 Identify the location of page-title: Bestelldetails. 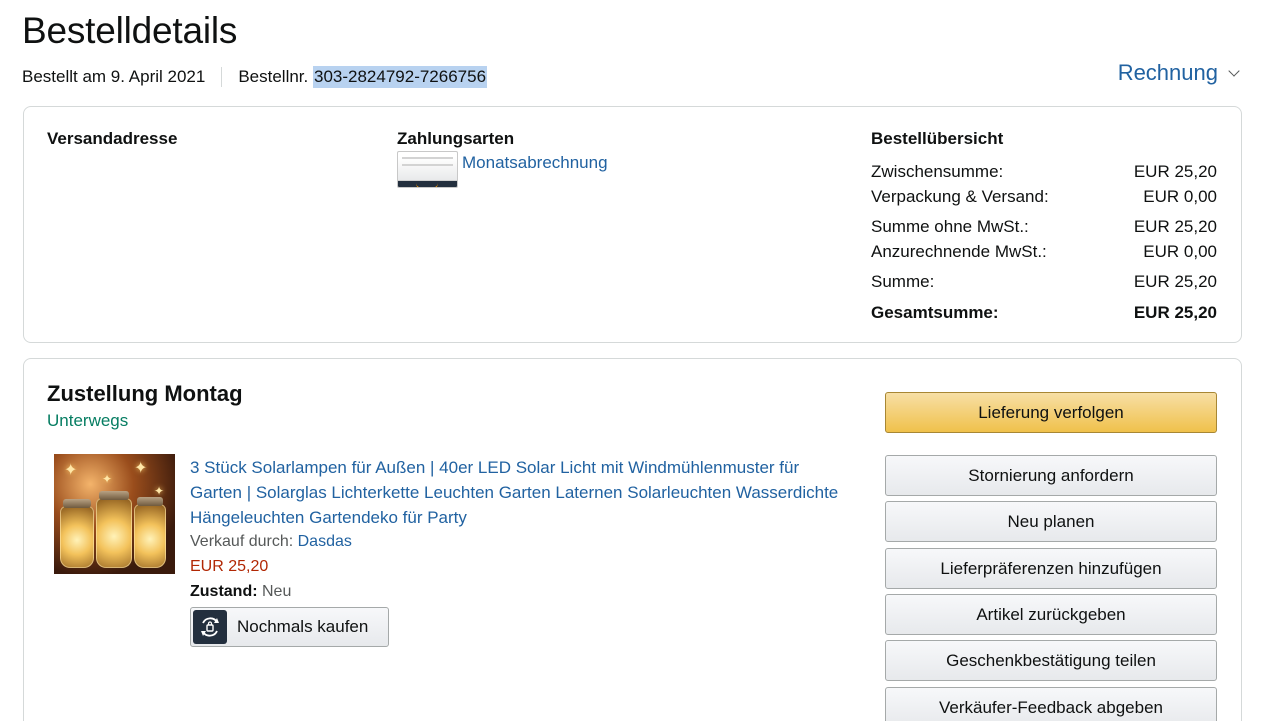
(130, 30).